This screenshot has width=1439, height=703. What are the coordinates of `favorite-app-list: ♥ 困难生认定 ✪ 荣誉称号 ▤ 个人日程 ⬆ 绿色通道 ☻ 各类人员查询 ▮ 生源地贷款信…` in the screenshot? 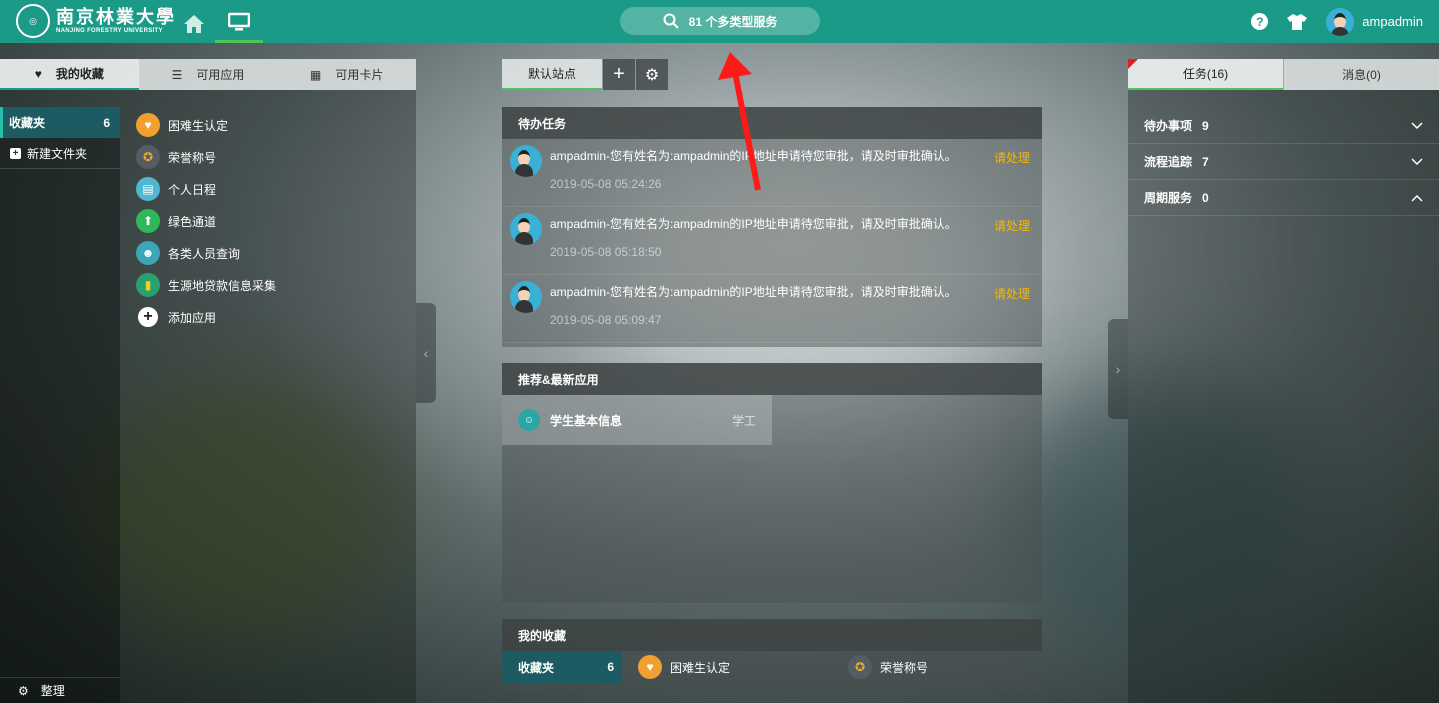 It's located at (206, 221).